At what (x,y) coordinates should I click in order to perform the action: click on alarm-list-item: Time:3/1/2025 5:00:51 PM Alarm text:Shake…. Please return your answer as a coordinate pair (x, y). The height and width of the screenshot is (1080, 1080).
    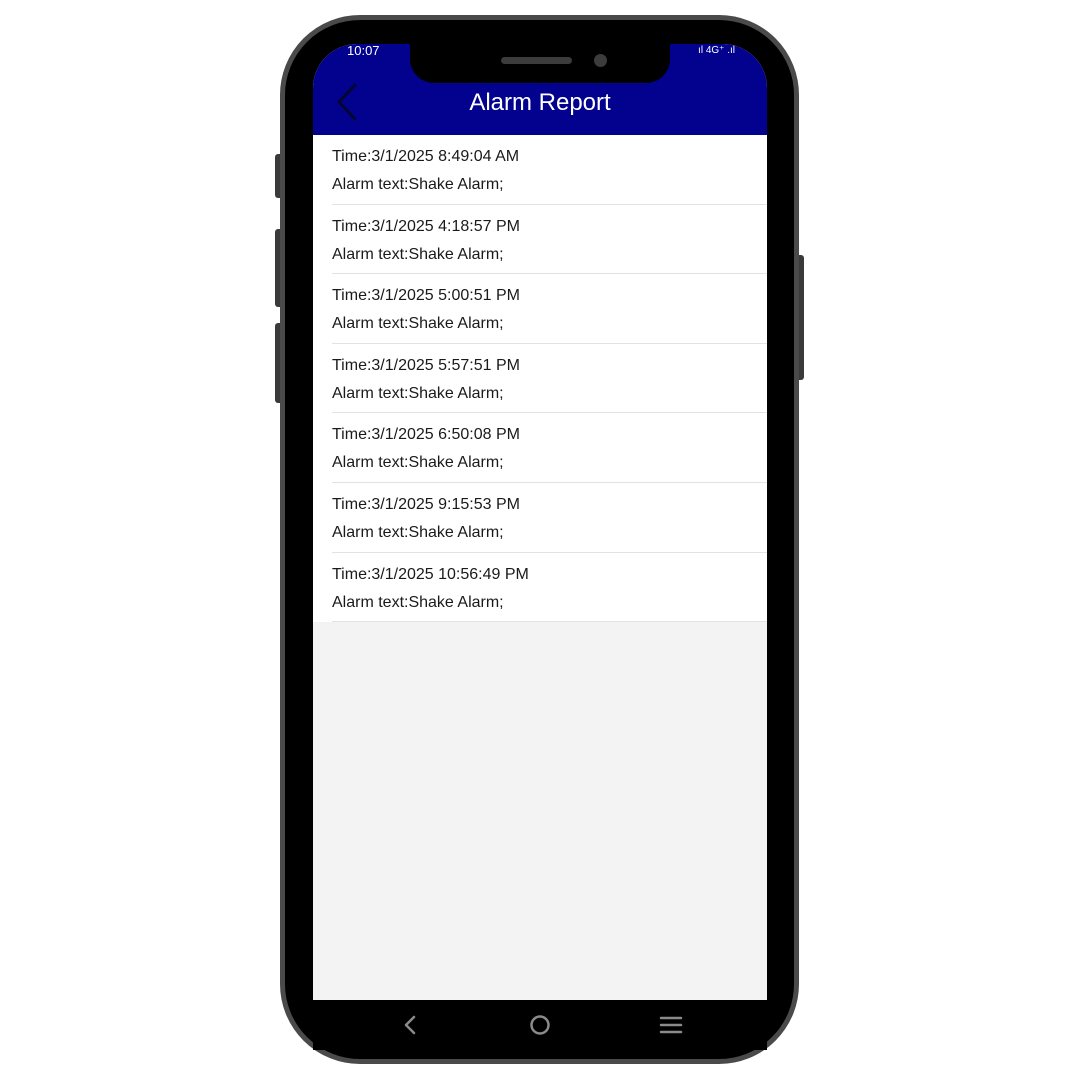
    Looking at the image, I should click on (549, 309).